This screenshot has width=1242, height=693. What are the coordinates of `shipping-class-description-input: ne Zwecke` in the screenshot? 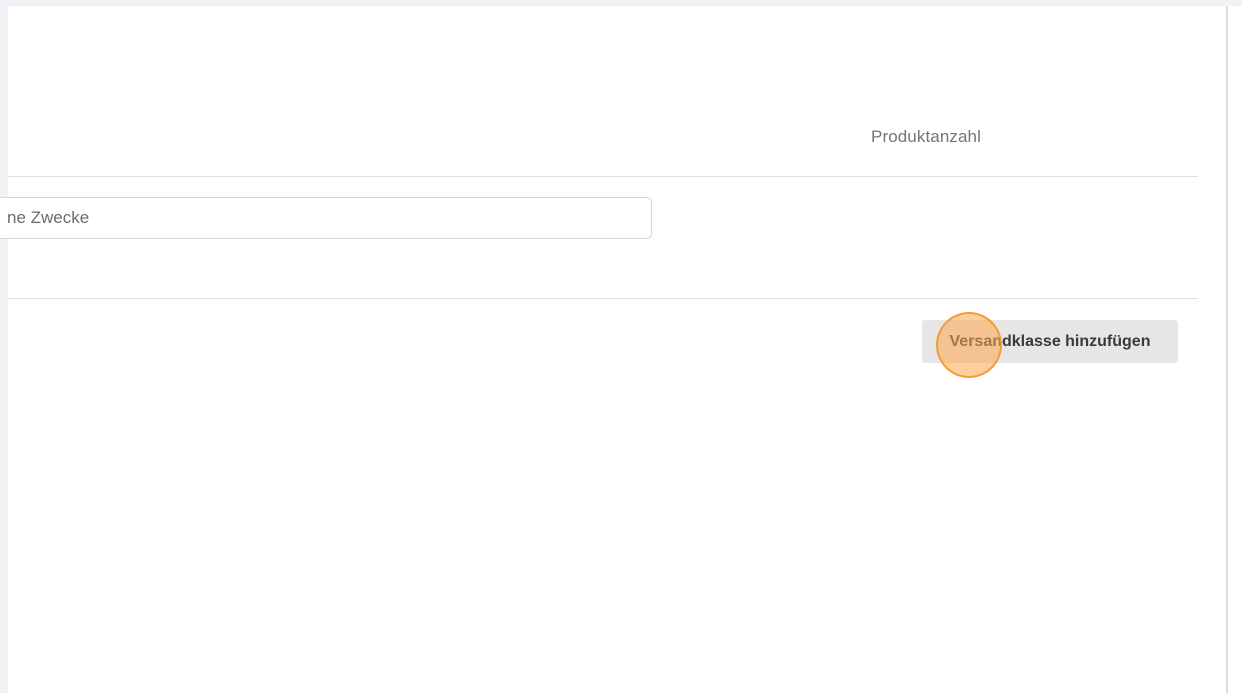 It's located at (326, 218).